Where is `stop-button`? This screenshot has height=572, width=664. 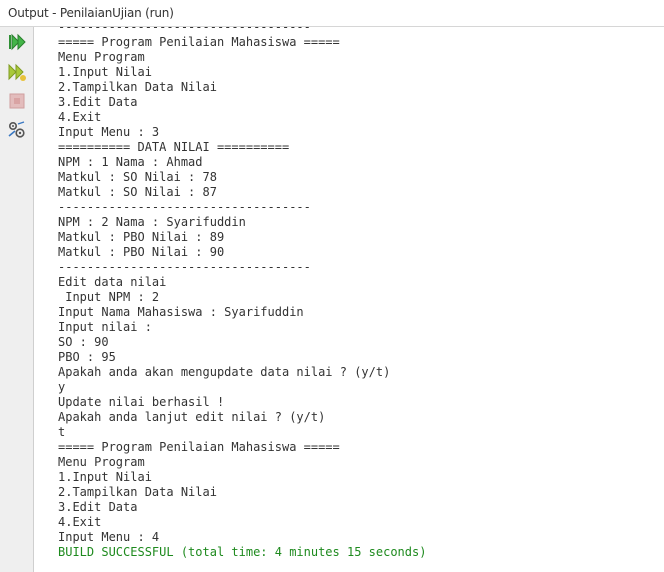
stop-button is located at coordinates (17, 101).